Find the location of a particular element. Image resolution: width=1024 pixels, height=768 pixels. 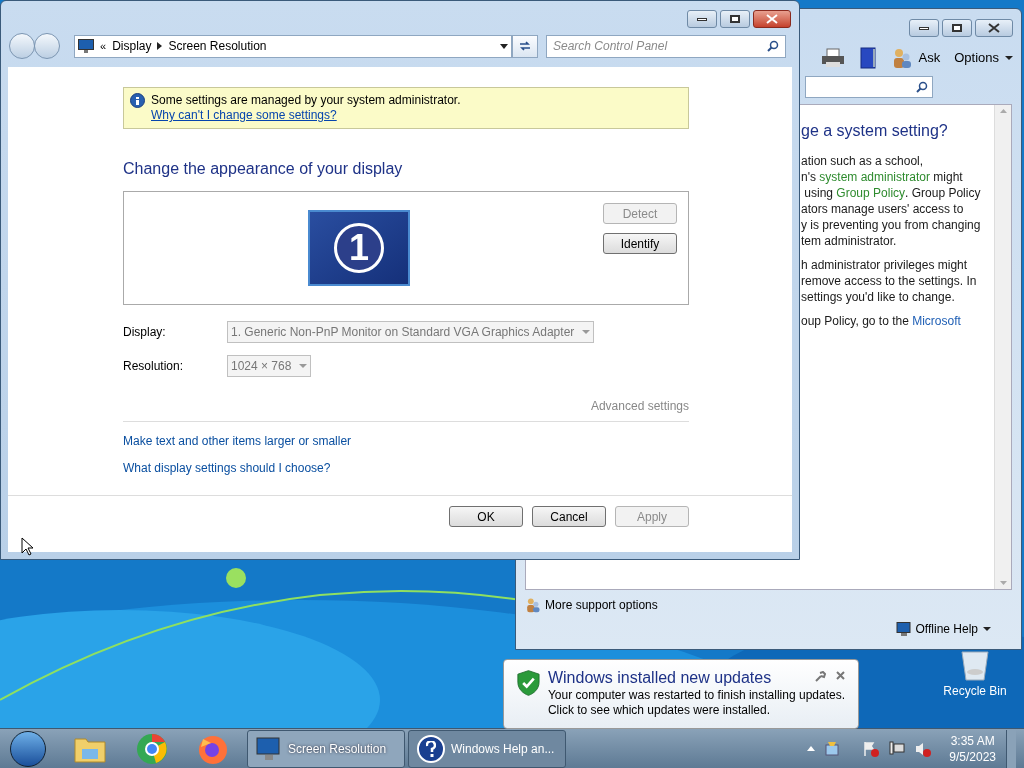

options-button: Options is located at coordinates (976, 58).